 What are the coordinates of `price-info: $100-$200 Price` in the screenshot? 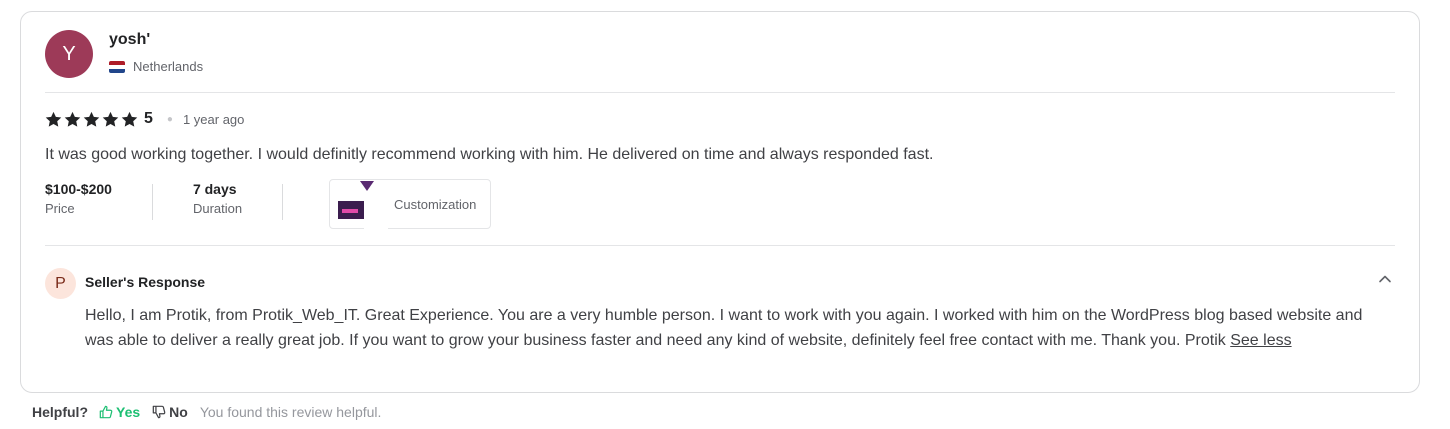 It's located at (78, 200).